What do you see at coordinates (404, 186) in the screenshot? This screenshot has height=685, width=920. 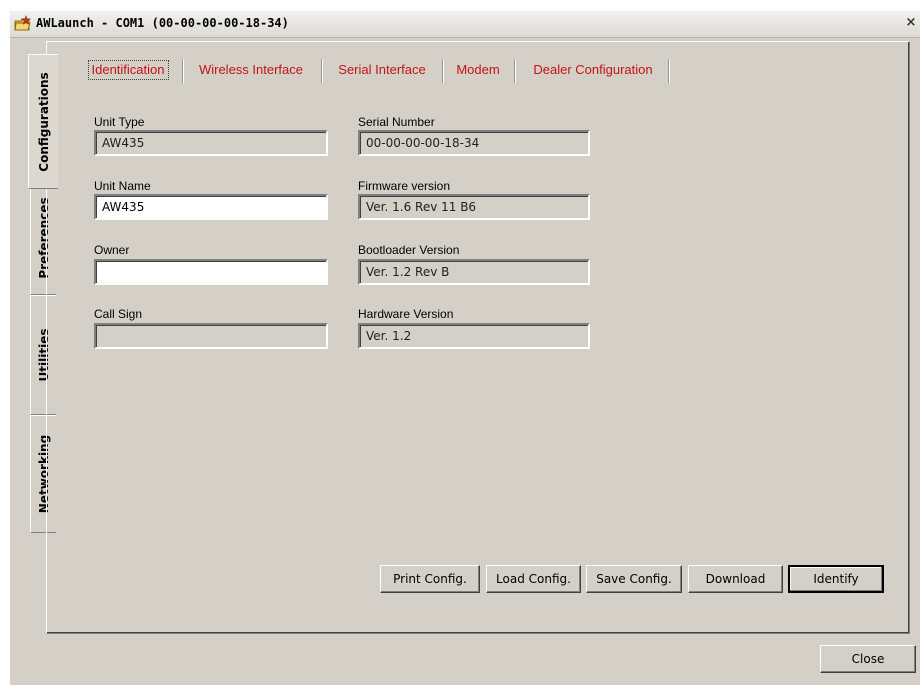 I see `firmware-version-label: Firmware version` at bounding box center [404, 186].